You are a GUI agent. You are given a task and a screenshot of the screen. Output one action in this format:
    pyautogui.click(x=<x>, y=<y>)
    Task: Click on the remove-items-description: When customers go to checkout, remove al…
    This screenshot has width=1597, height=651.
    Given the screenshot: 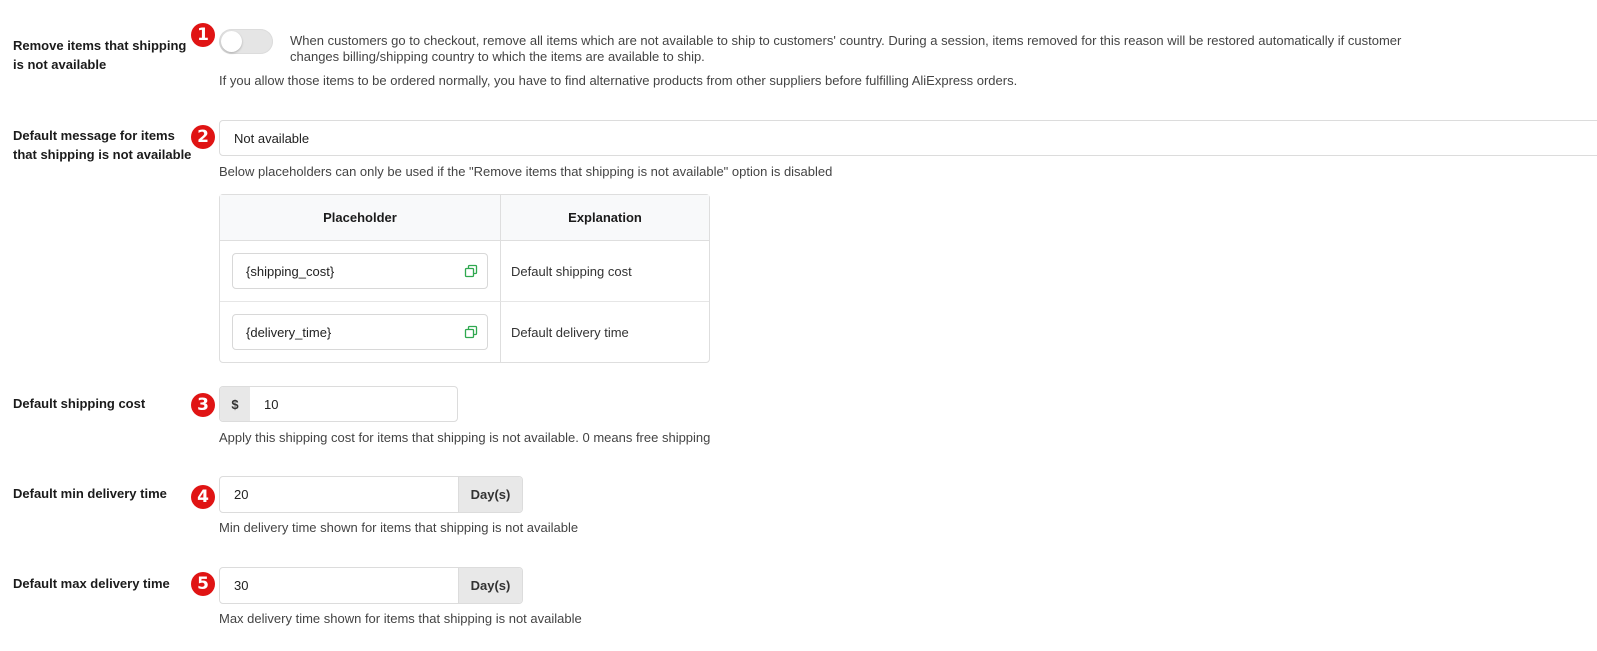 What is the action you would take?
    pyautogui.click(x=940, y=49)
    